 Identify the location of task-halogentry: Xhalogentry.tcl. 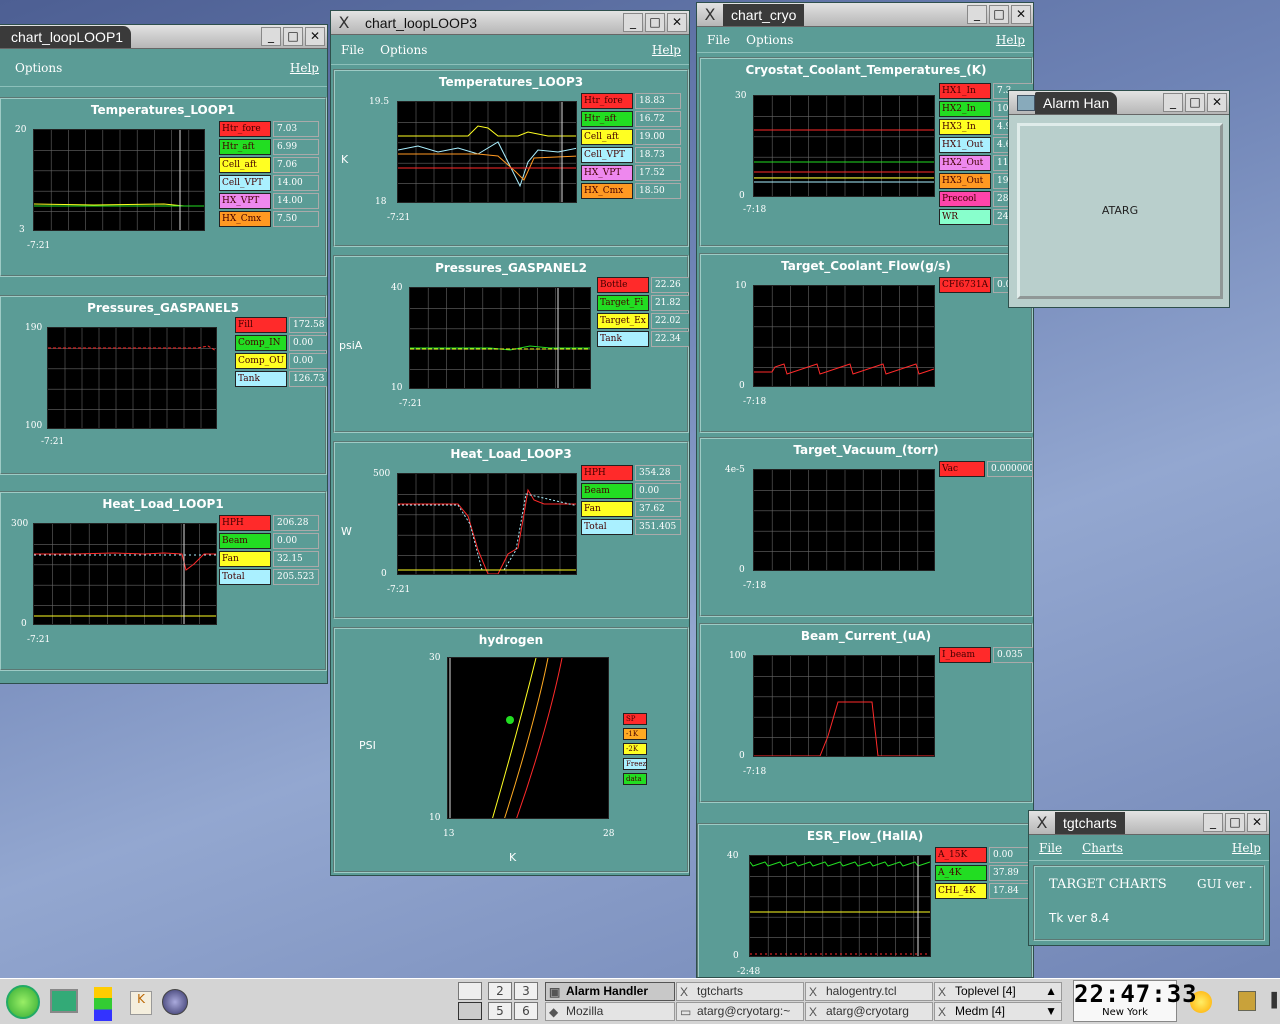
(869, 991).